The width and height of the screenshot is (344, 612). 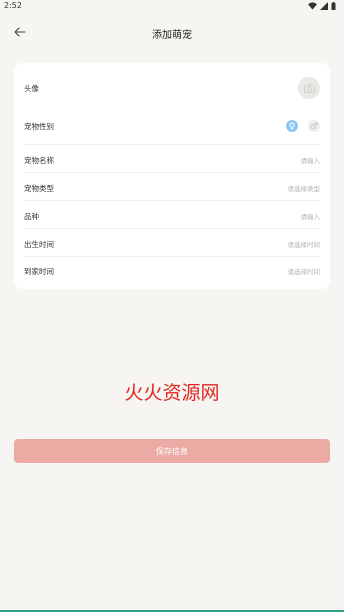 I want to click on pet-type-label: 宠物类型, so click(x=39, y=188).